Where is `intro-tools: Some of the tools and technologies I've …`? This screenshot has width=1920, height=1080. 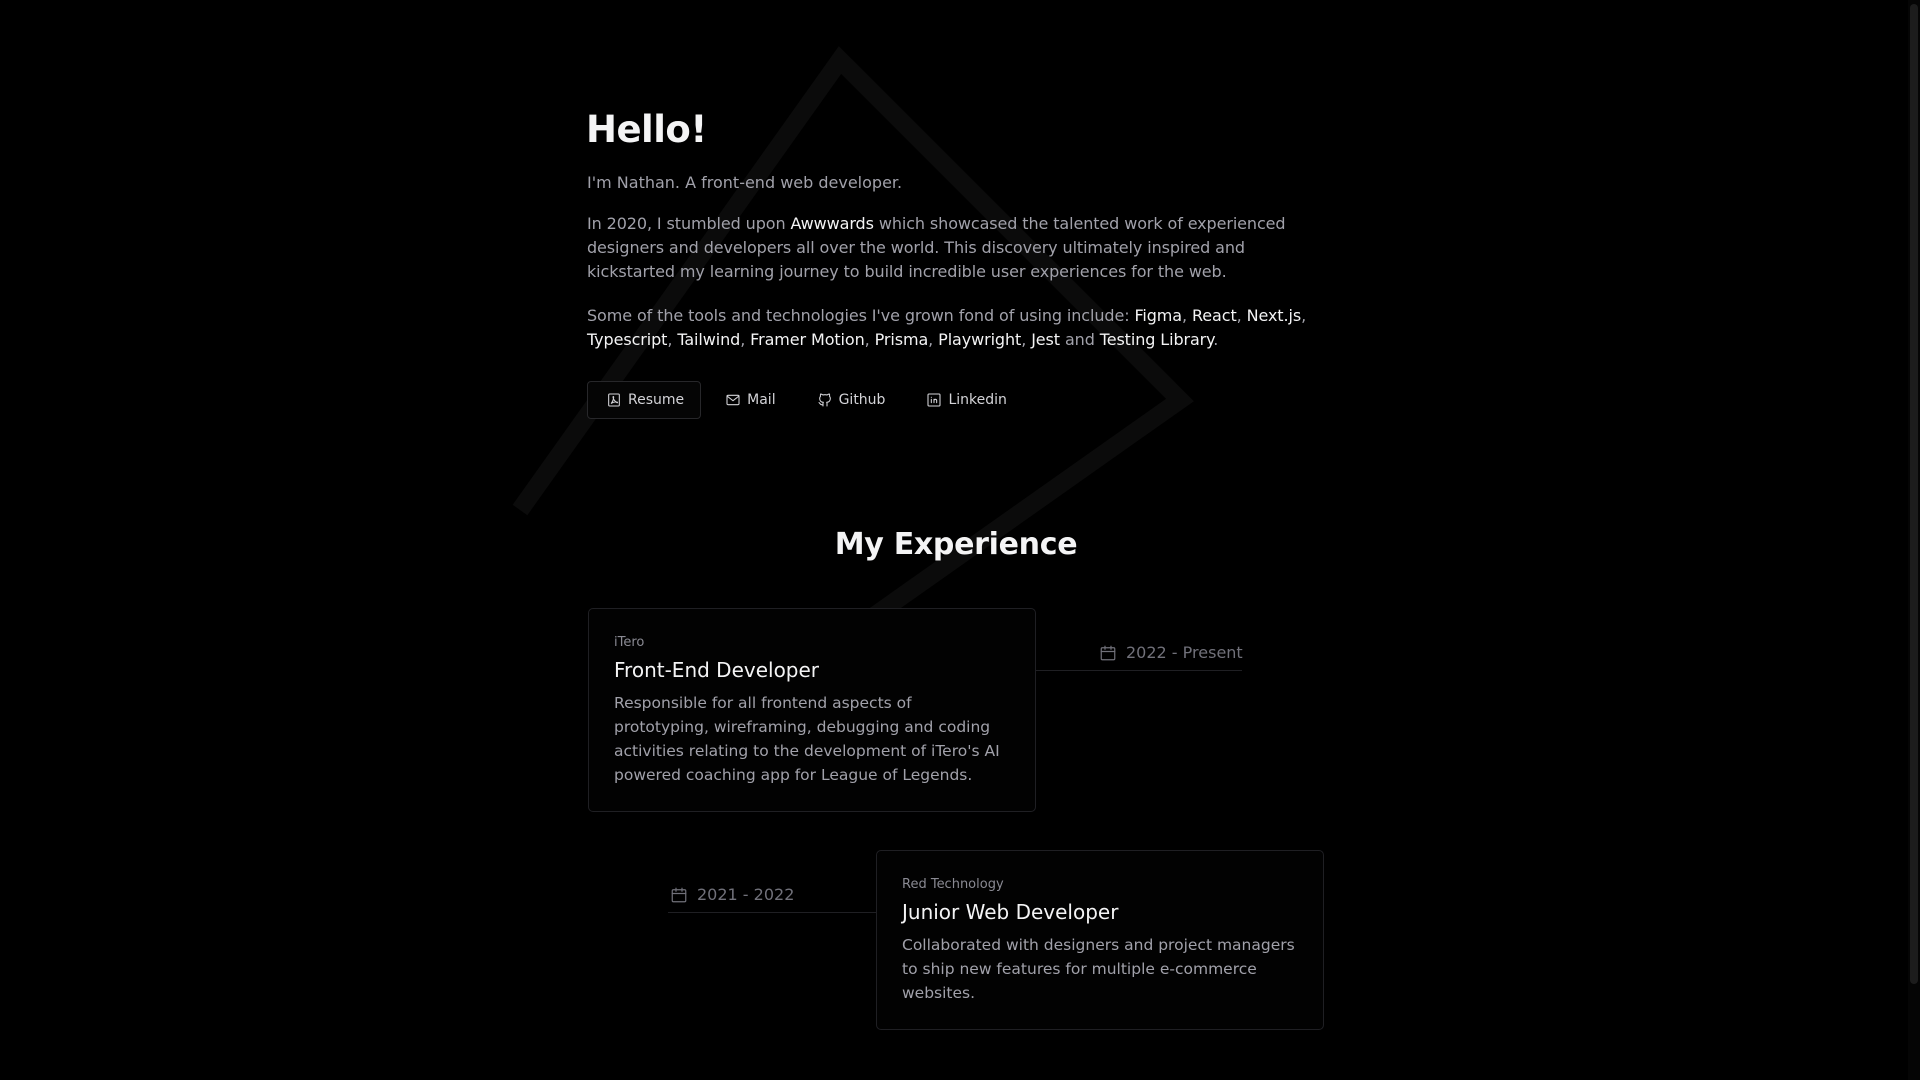
intro-tools: Some of the tools and technologies I've … is located at coordinates (947, 327).